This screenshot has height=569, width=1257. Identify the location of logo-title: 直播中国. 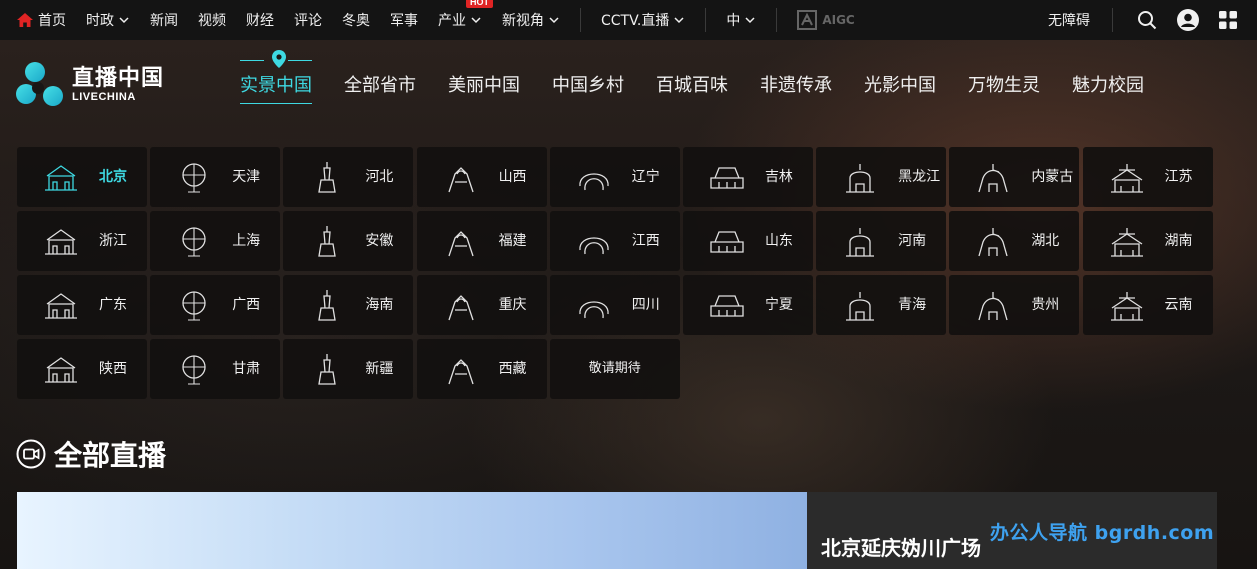
(118, 78).